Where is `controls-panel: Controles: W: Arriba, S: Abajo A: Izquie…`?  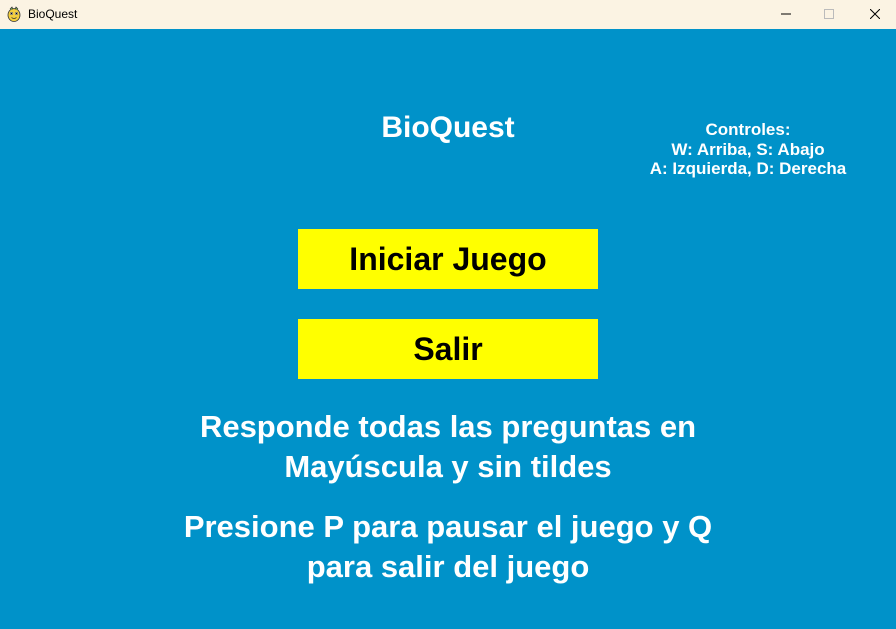
controls-panel: Controles: W: Arriba, S: Abajo A: Izquie… is located at coordinates (748, 149).